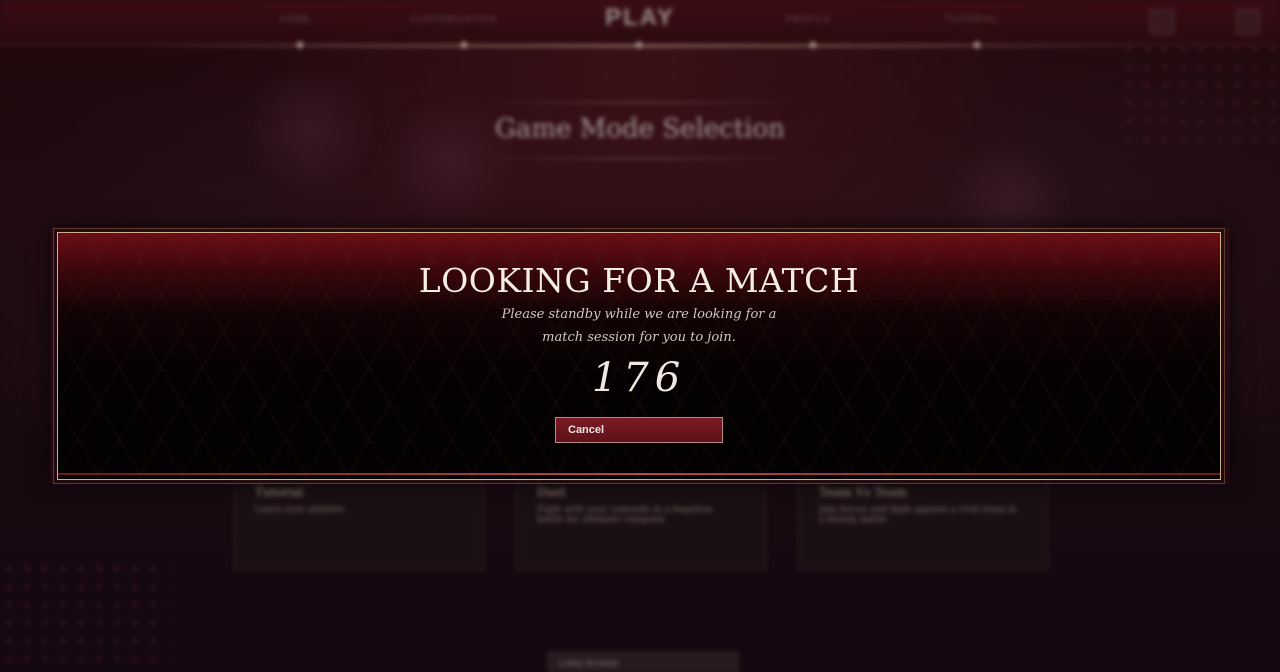 The image size is (1280, 672). Describe the element at coordinates (972, 19) in the screenshot. I see `nav-tutorial: TUTORIAL` at that location.